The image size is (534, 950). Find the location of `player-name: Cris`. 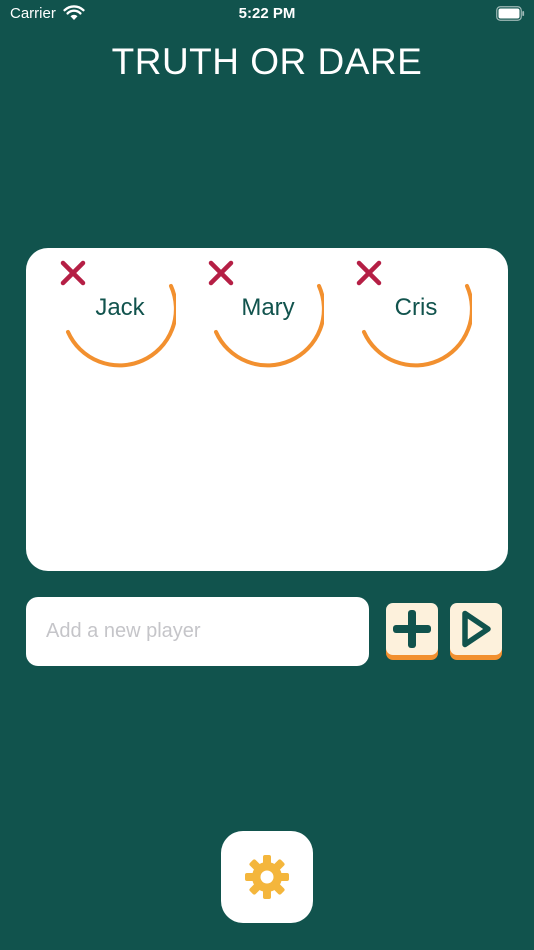

player-name: Cris is located at coordinates (416, 307).